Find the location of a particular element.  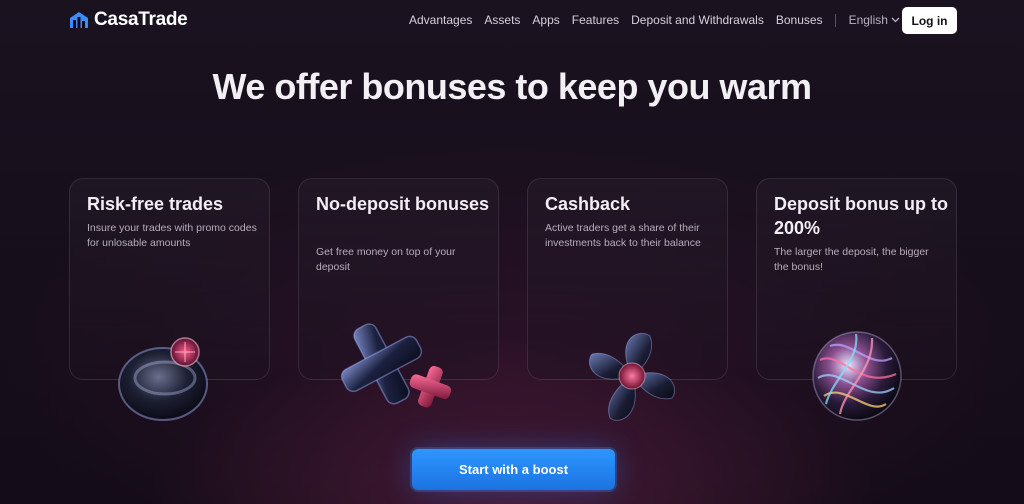

language-label: English is located at coordinates (868, 20).